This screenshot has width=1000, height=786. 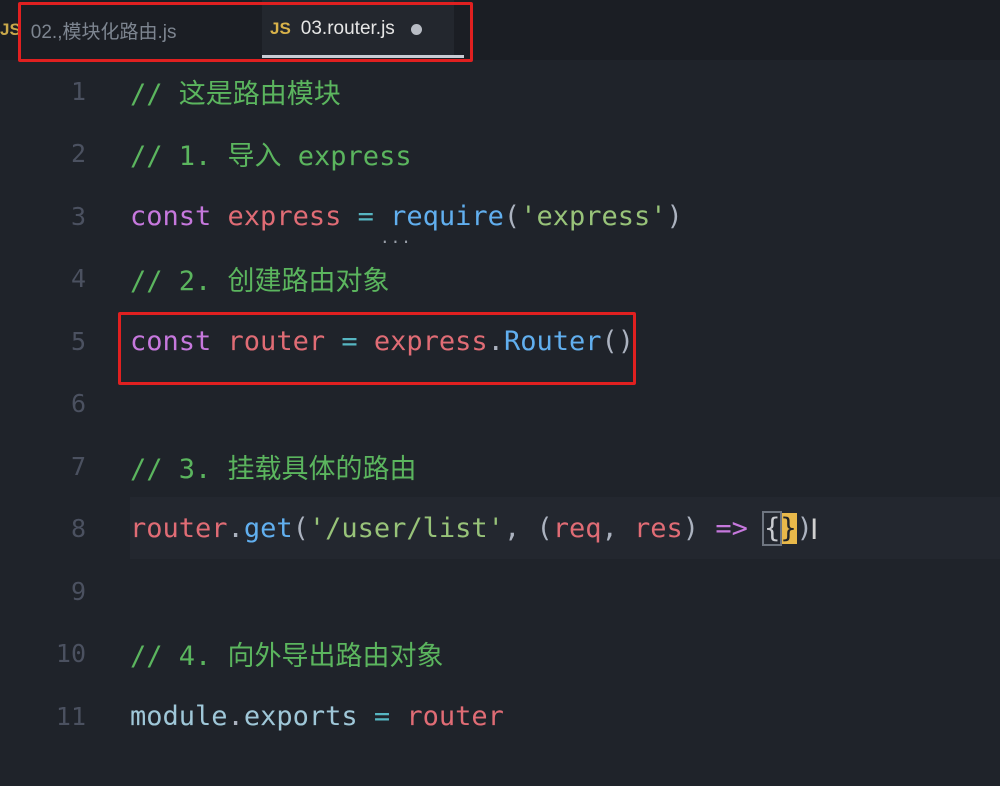 I want to click on line-number: 7, so click(x=78, y=466).